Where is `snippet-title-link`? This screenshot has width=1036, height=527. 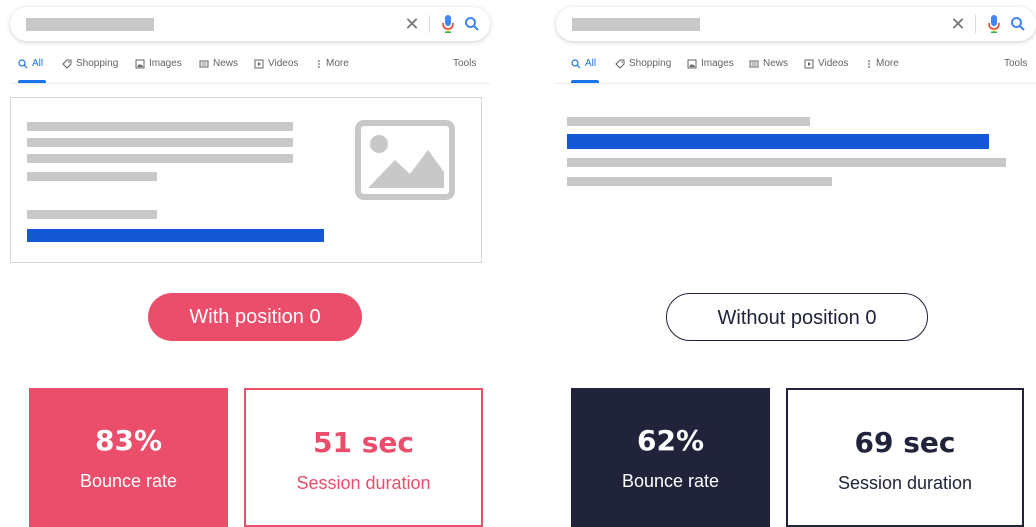 snippet-title-link is located at coordinates (175, 235).